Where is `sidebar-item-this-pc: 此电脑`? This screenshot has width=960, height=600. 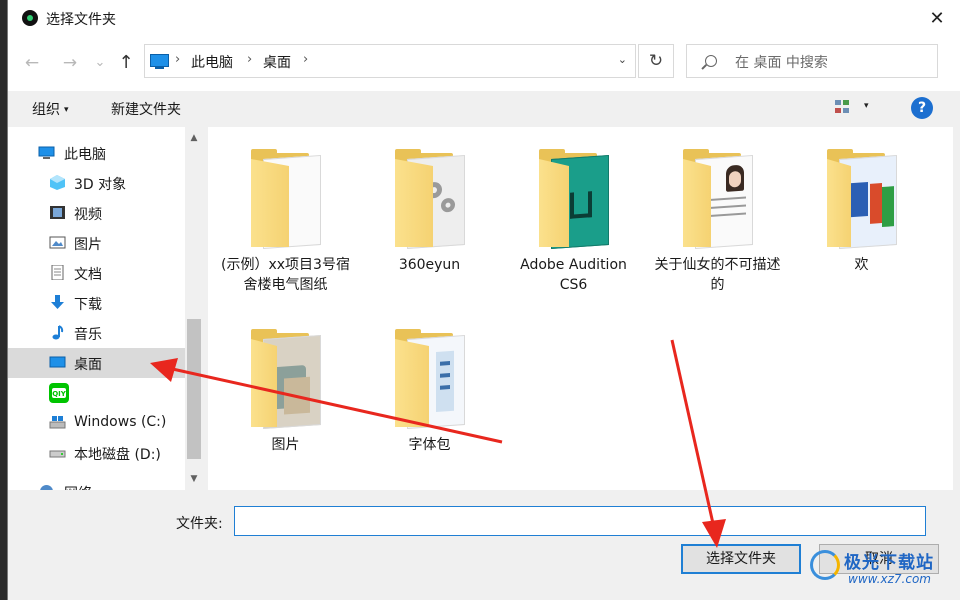
sidebar-item-this-pc: 此电脑 is located at coordinates (97, 153).